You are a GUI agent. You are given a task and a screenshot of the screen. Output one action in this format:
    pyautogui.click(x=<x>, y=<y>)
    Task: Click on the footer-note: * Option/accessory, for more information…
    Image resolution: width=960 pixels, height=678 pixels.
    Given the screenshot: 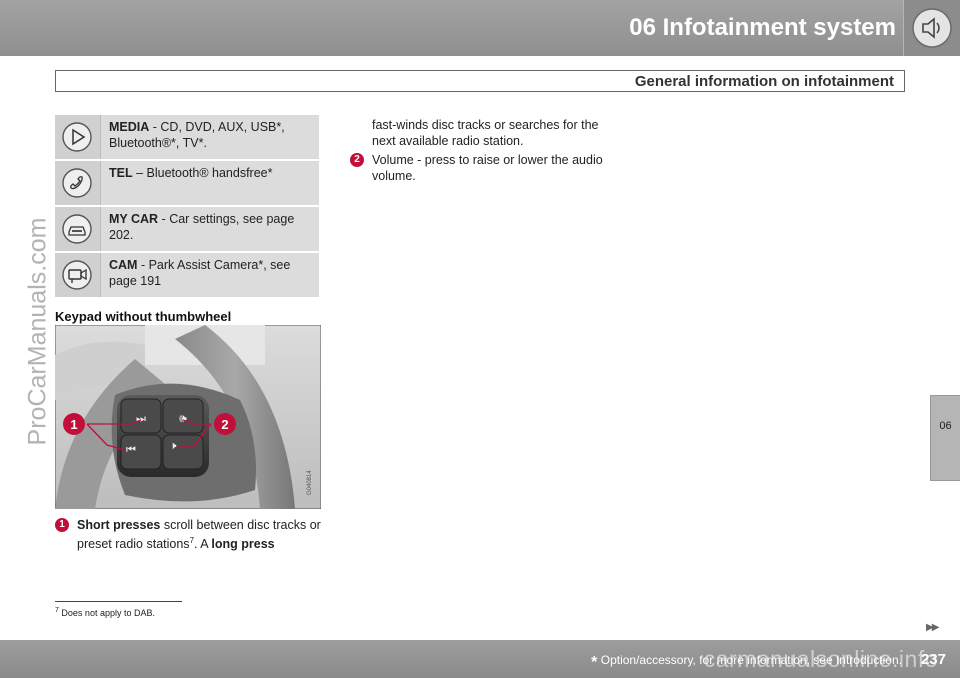 What is the action you would take?
    pyautogui.click(x=746, y=662)
    